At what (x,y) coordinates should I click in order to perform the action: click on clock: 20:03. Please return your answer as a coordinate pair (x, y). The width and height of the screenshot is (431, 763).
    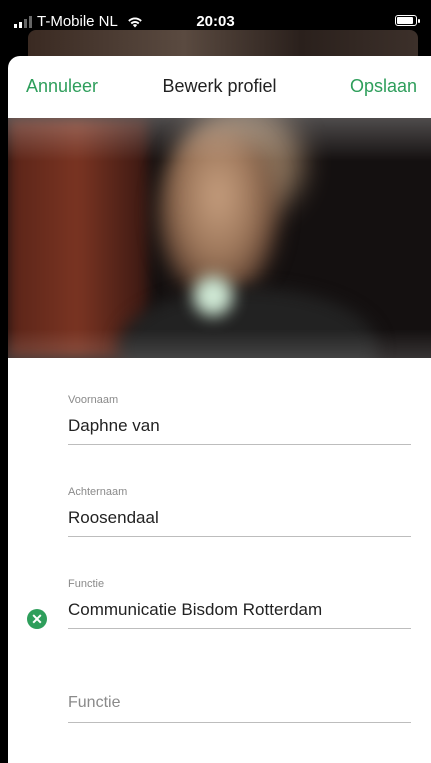
    Looking at the image, I should click on (215, 21).